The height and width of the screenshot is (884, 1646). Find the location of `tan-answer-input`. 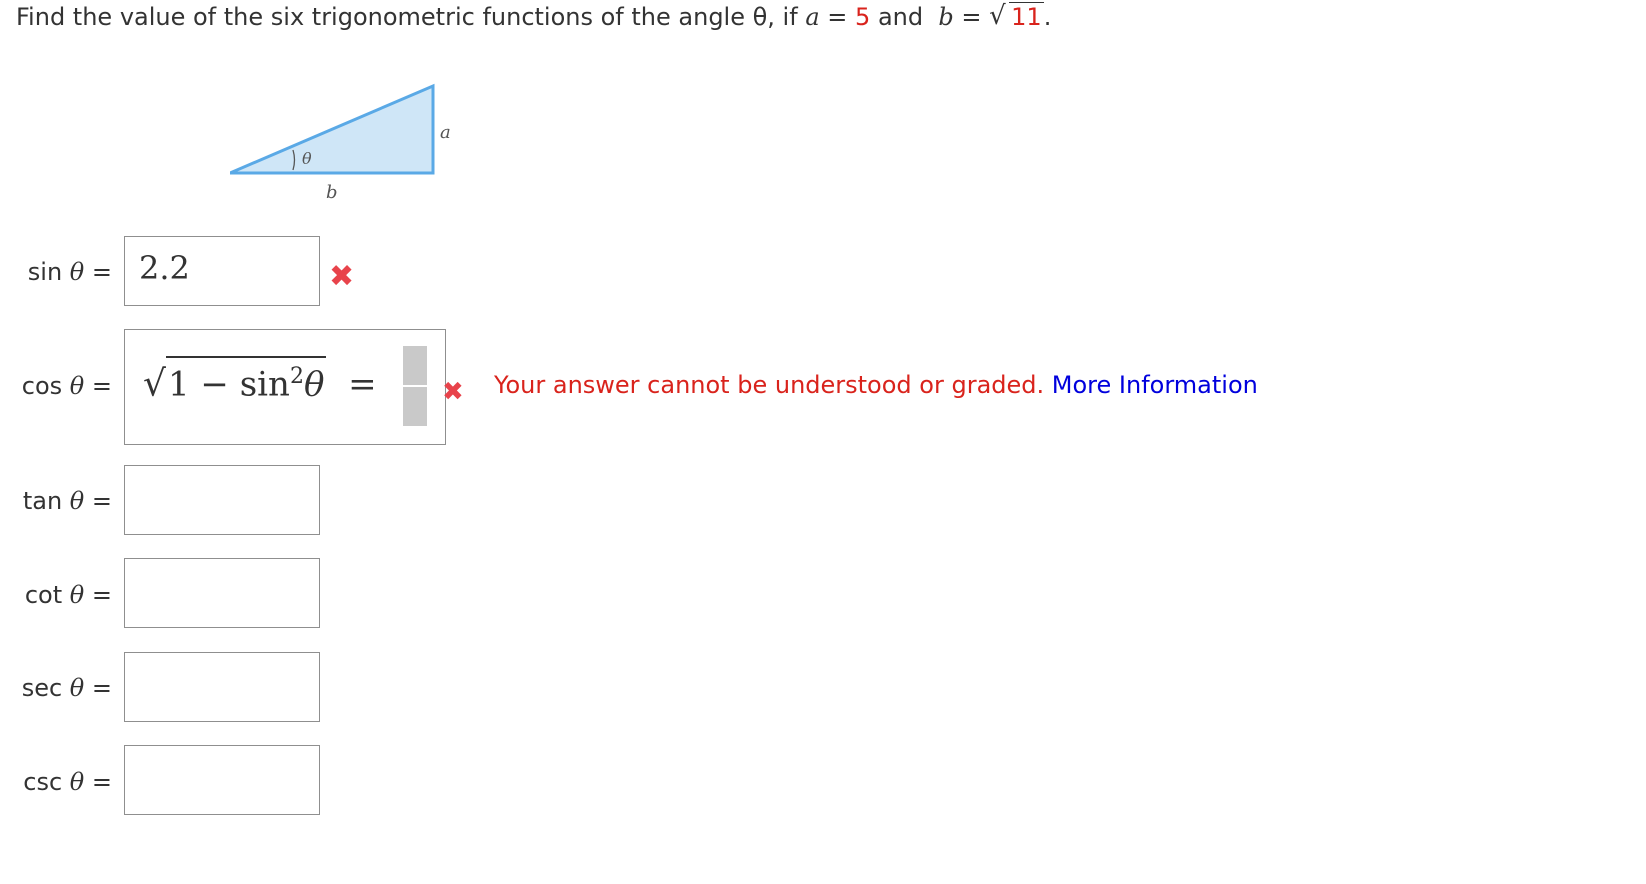

tan-answer-input is located at coordinates (222, 500).